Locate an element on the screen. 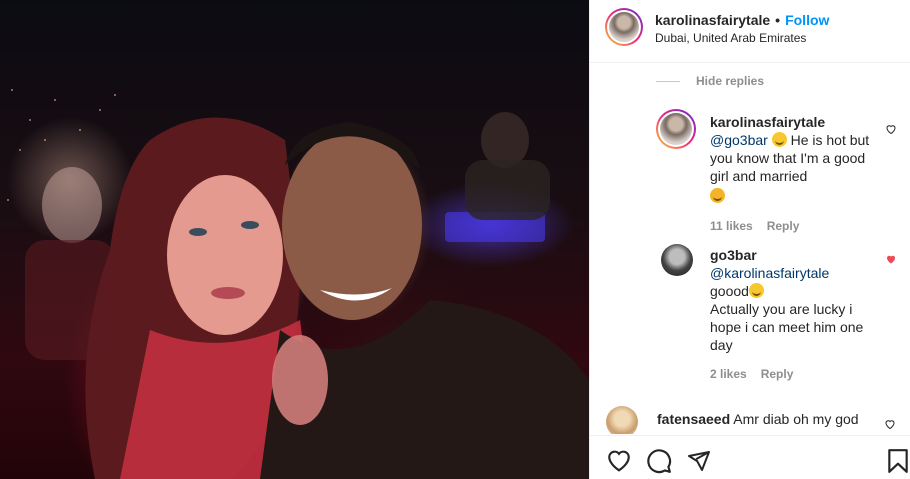 This screenshot has width=910, height=479. comment-message: Amr diab oh my god is located at coordinates (796, 419).